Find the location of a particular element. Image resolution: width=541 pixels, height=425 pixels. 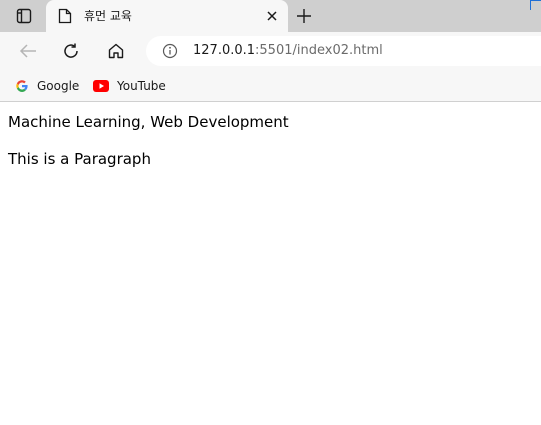

tab-strip: 휴먼 교육 is located at coordinates (270, 16).